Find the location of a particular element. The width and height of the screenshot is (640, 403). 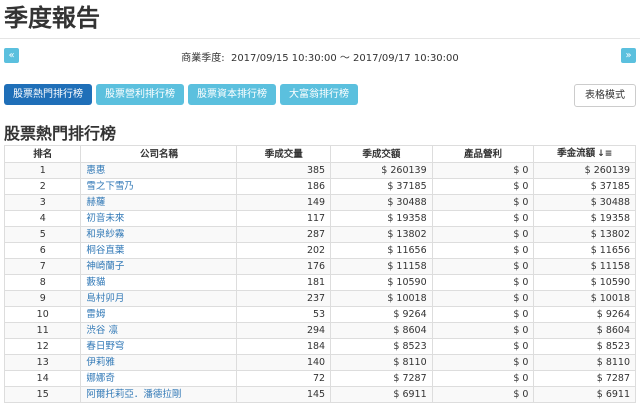

rank-cell: 4 is located at coordinates (42, 218).